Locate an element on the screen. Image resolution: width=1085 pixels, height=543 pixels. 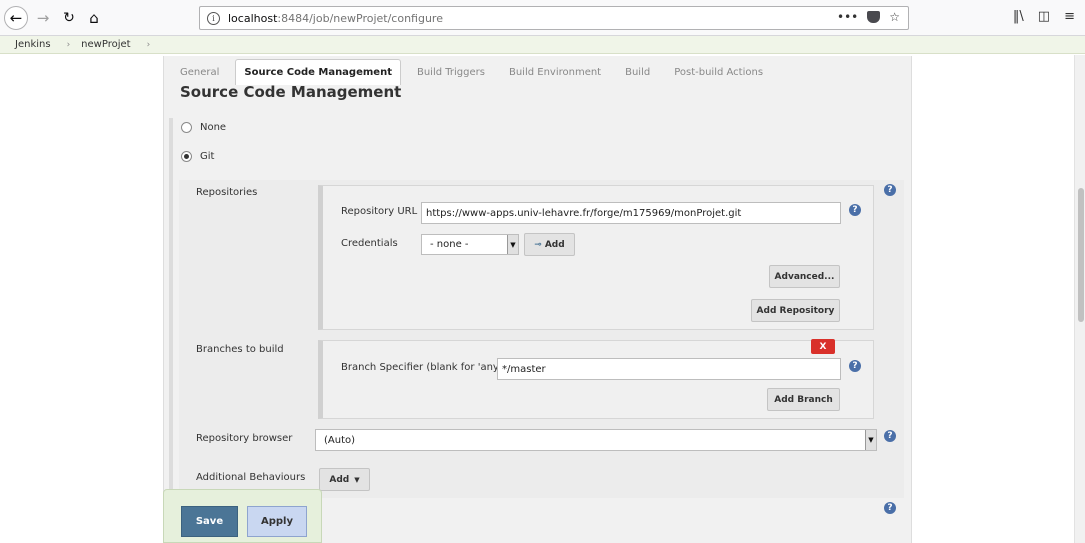
sidebar-icon: ◫ is located at coordinates (1044, 16).